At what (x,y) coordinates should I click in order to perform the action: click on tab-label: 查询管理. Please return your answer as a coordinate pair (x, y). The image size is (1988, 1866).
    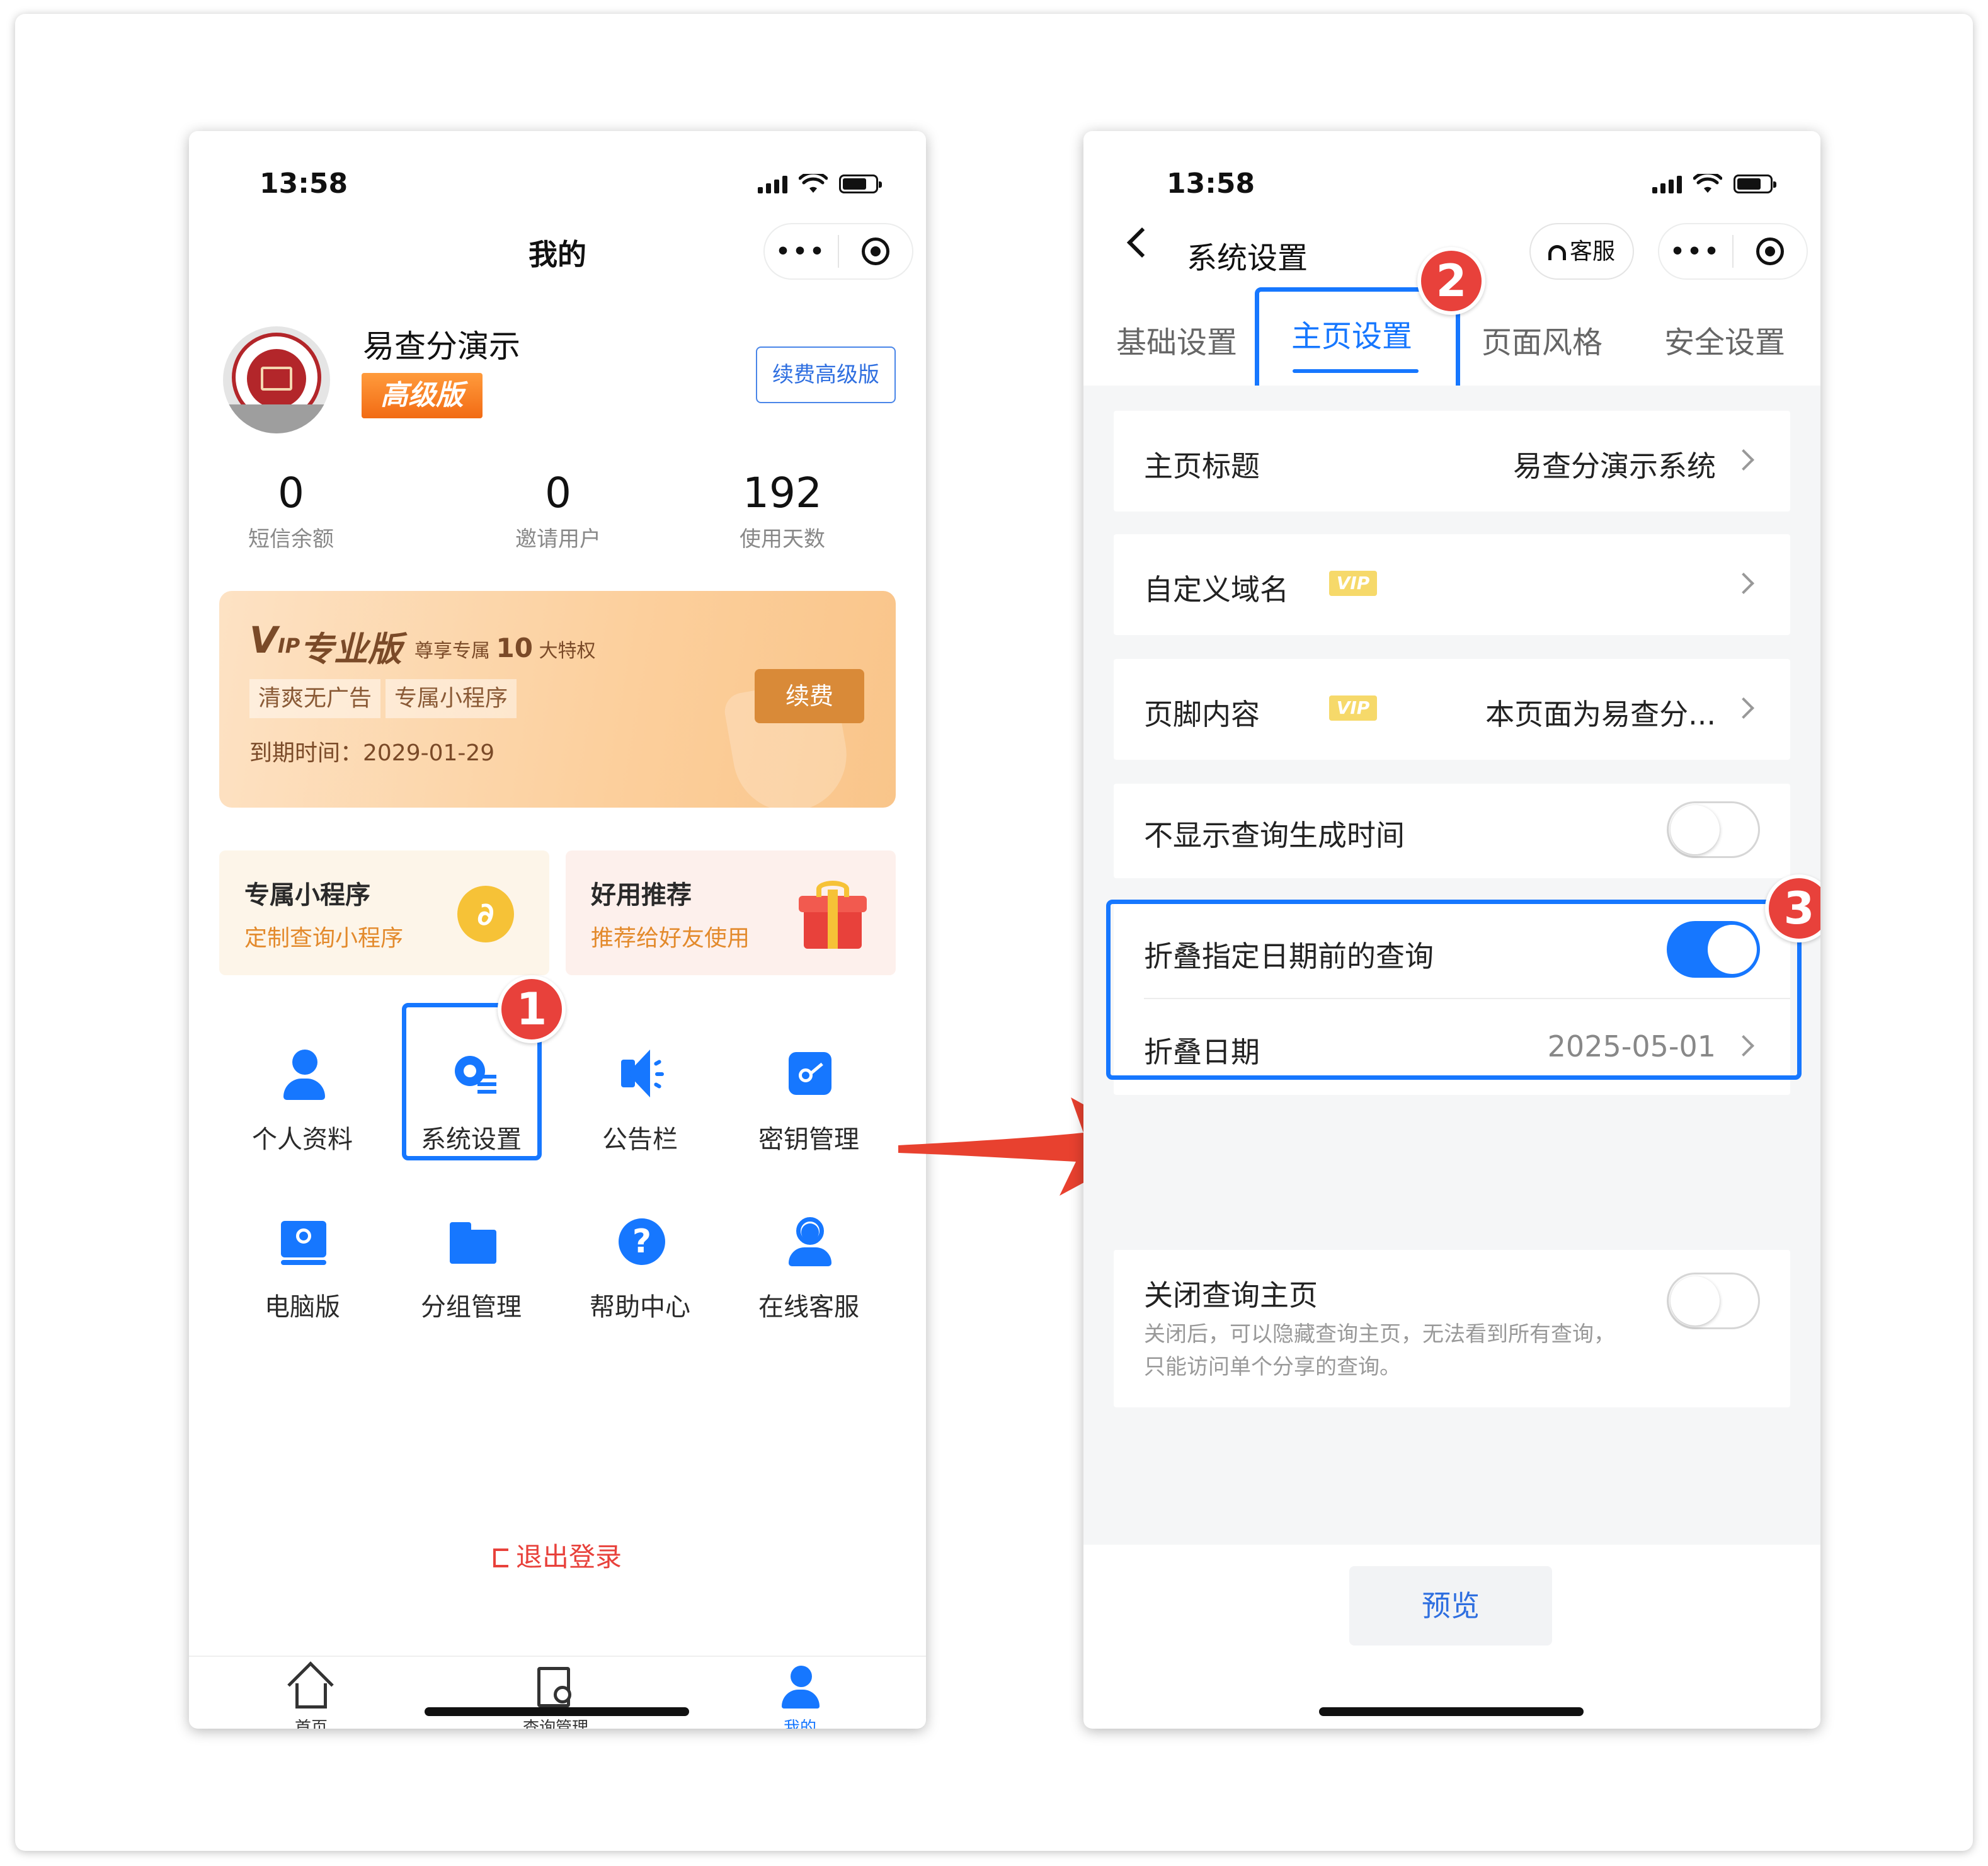
    Looking at the image, I should click on (555, 1724).